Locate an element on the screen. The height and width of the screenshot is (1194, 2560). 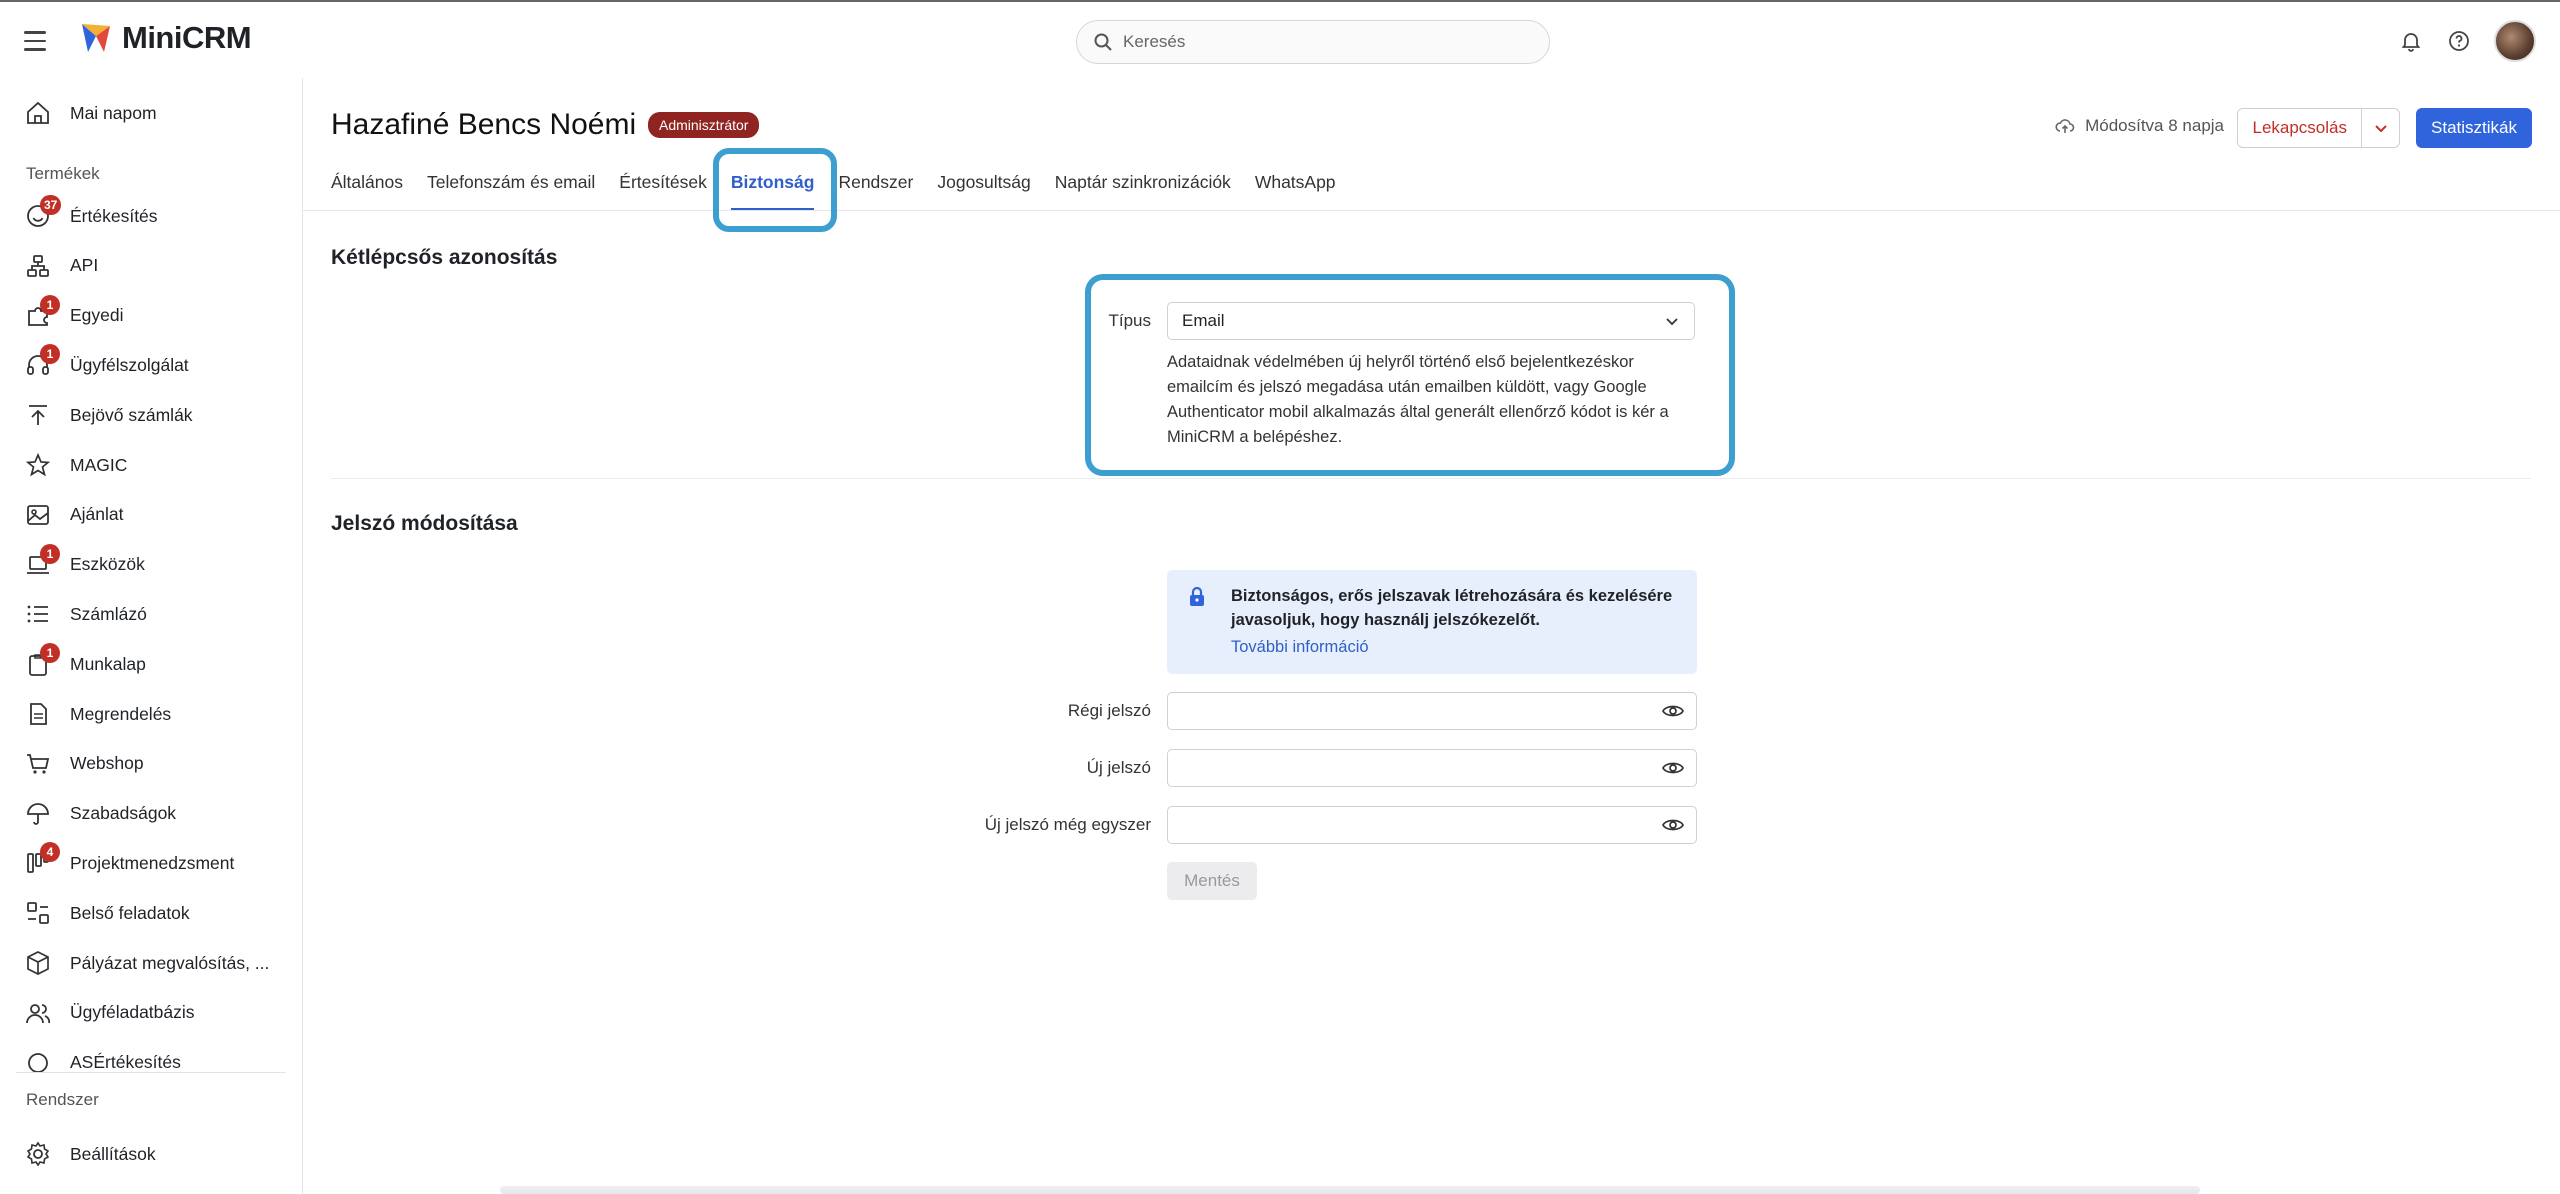
new-password-input is located at coordinates (1403, 768).